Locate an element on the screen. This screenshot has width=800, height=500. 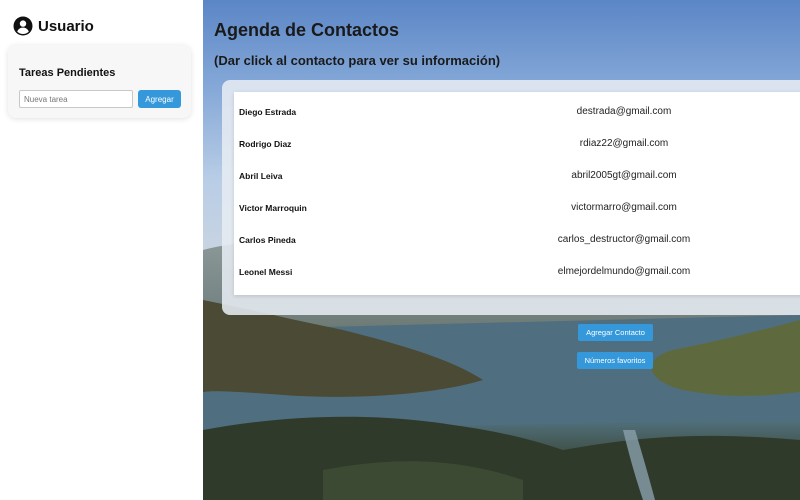
contact-name: Rodrigo Diaz is located at coordinates (265, 144).